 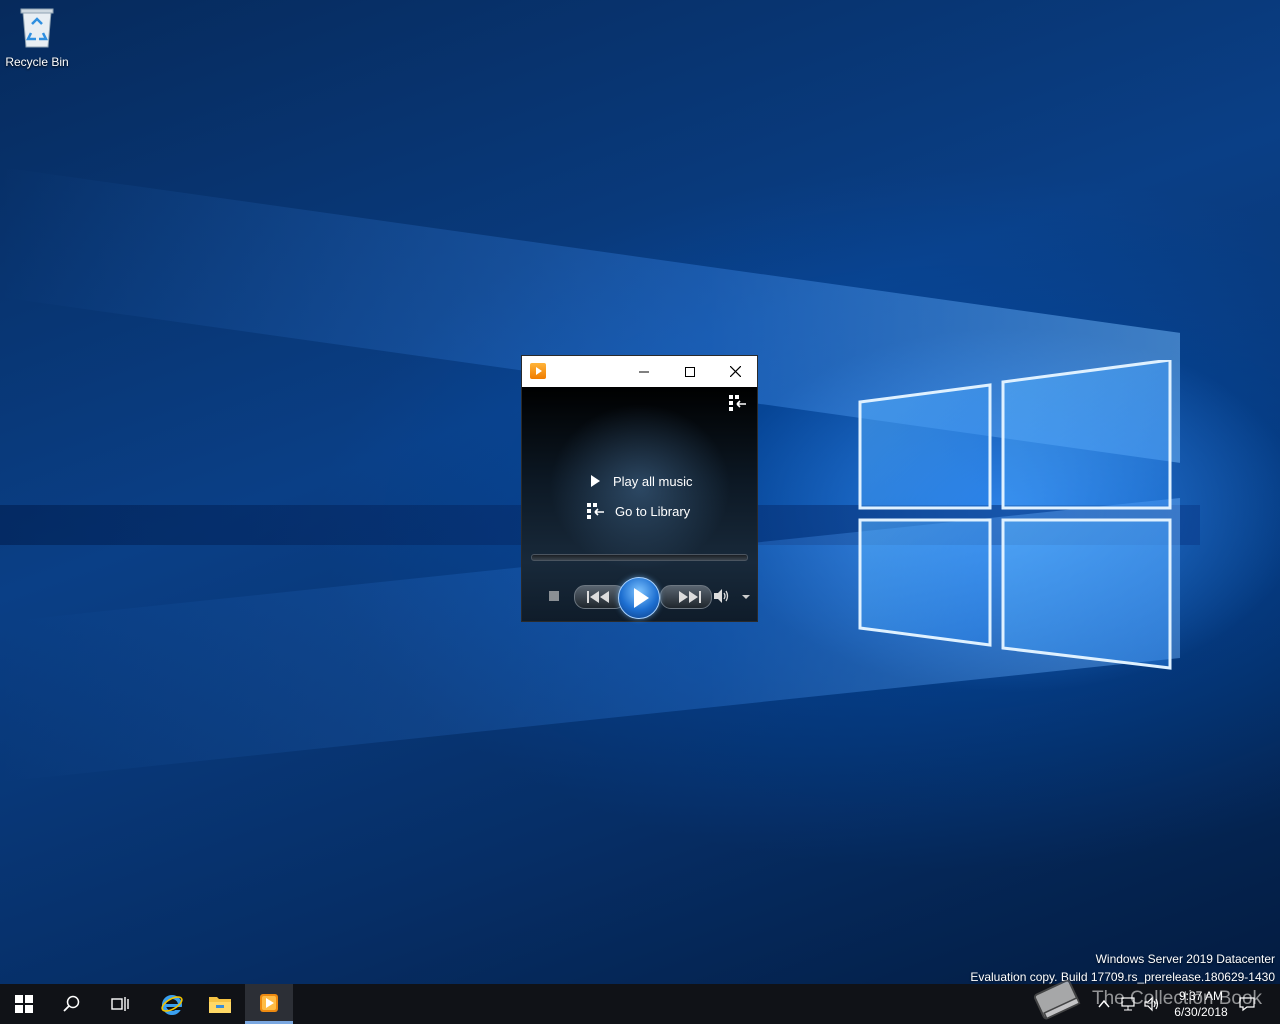 What do you see at coordinates (595, 481) in the screenshot?
I see `play-icon` at bounding box center [595, 481].